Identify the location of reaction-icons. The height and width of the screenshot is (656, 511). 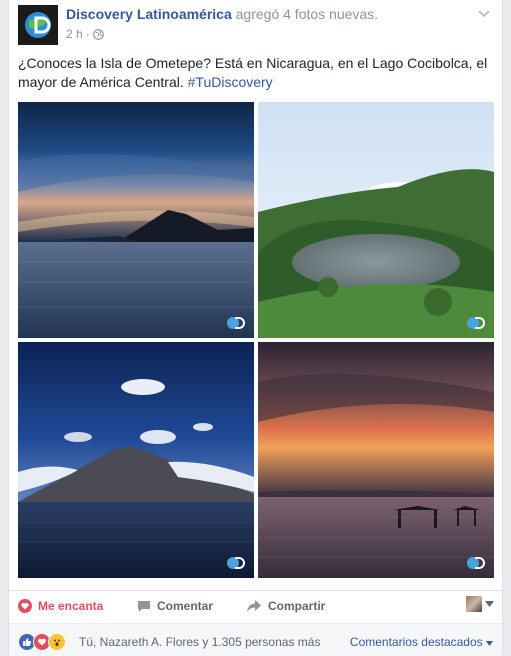
(42, 642).